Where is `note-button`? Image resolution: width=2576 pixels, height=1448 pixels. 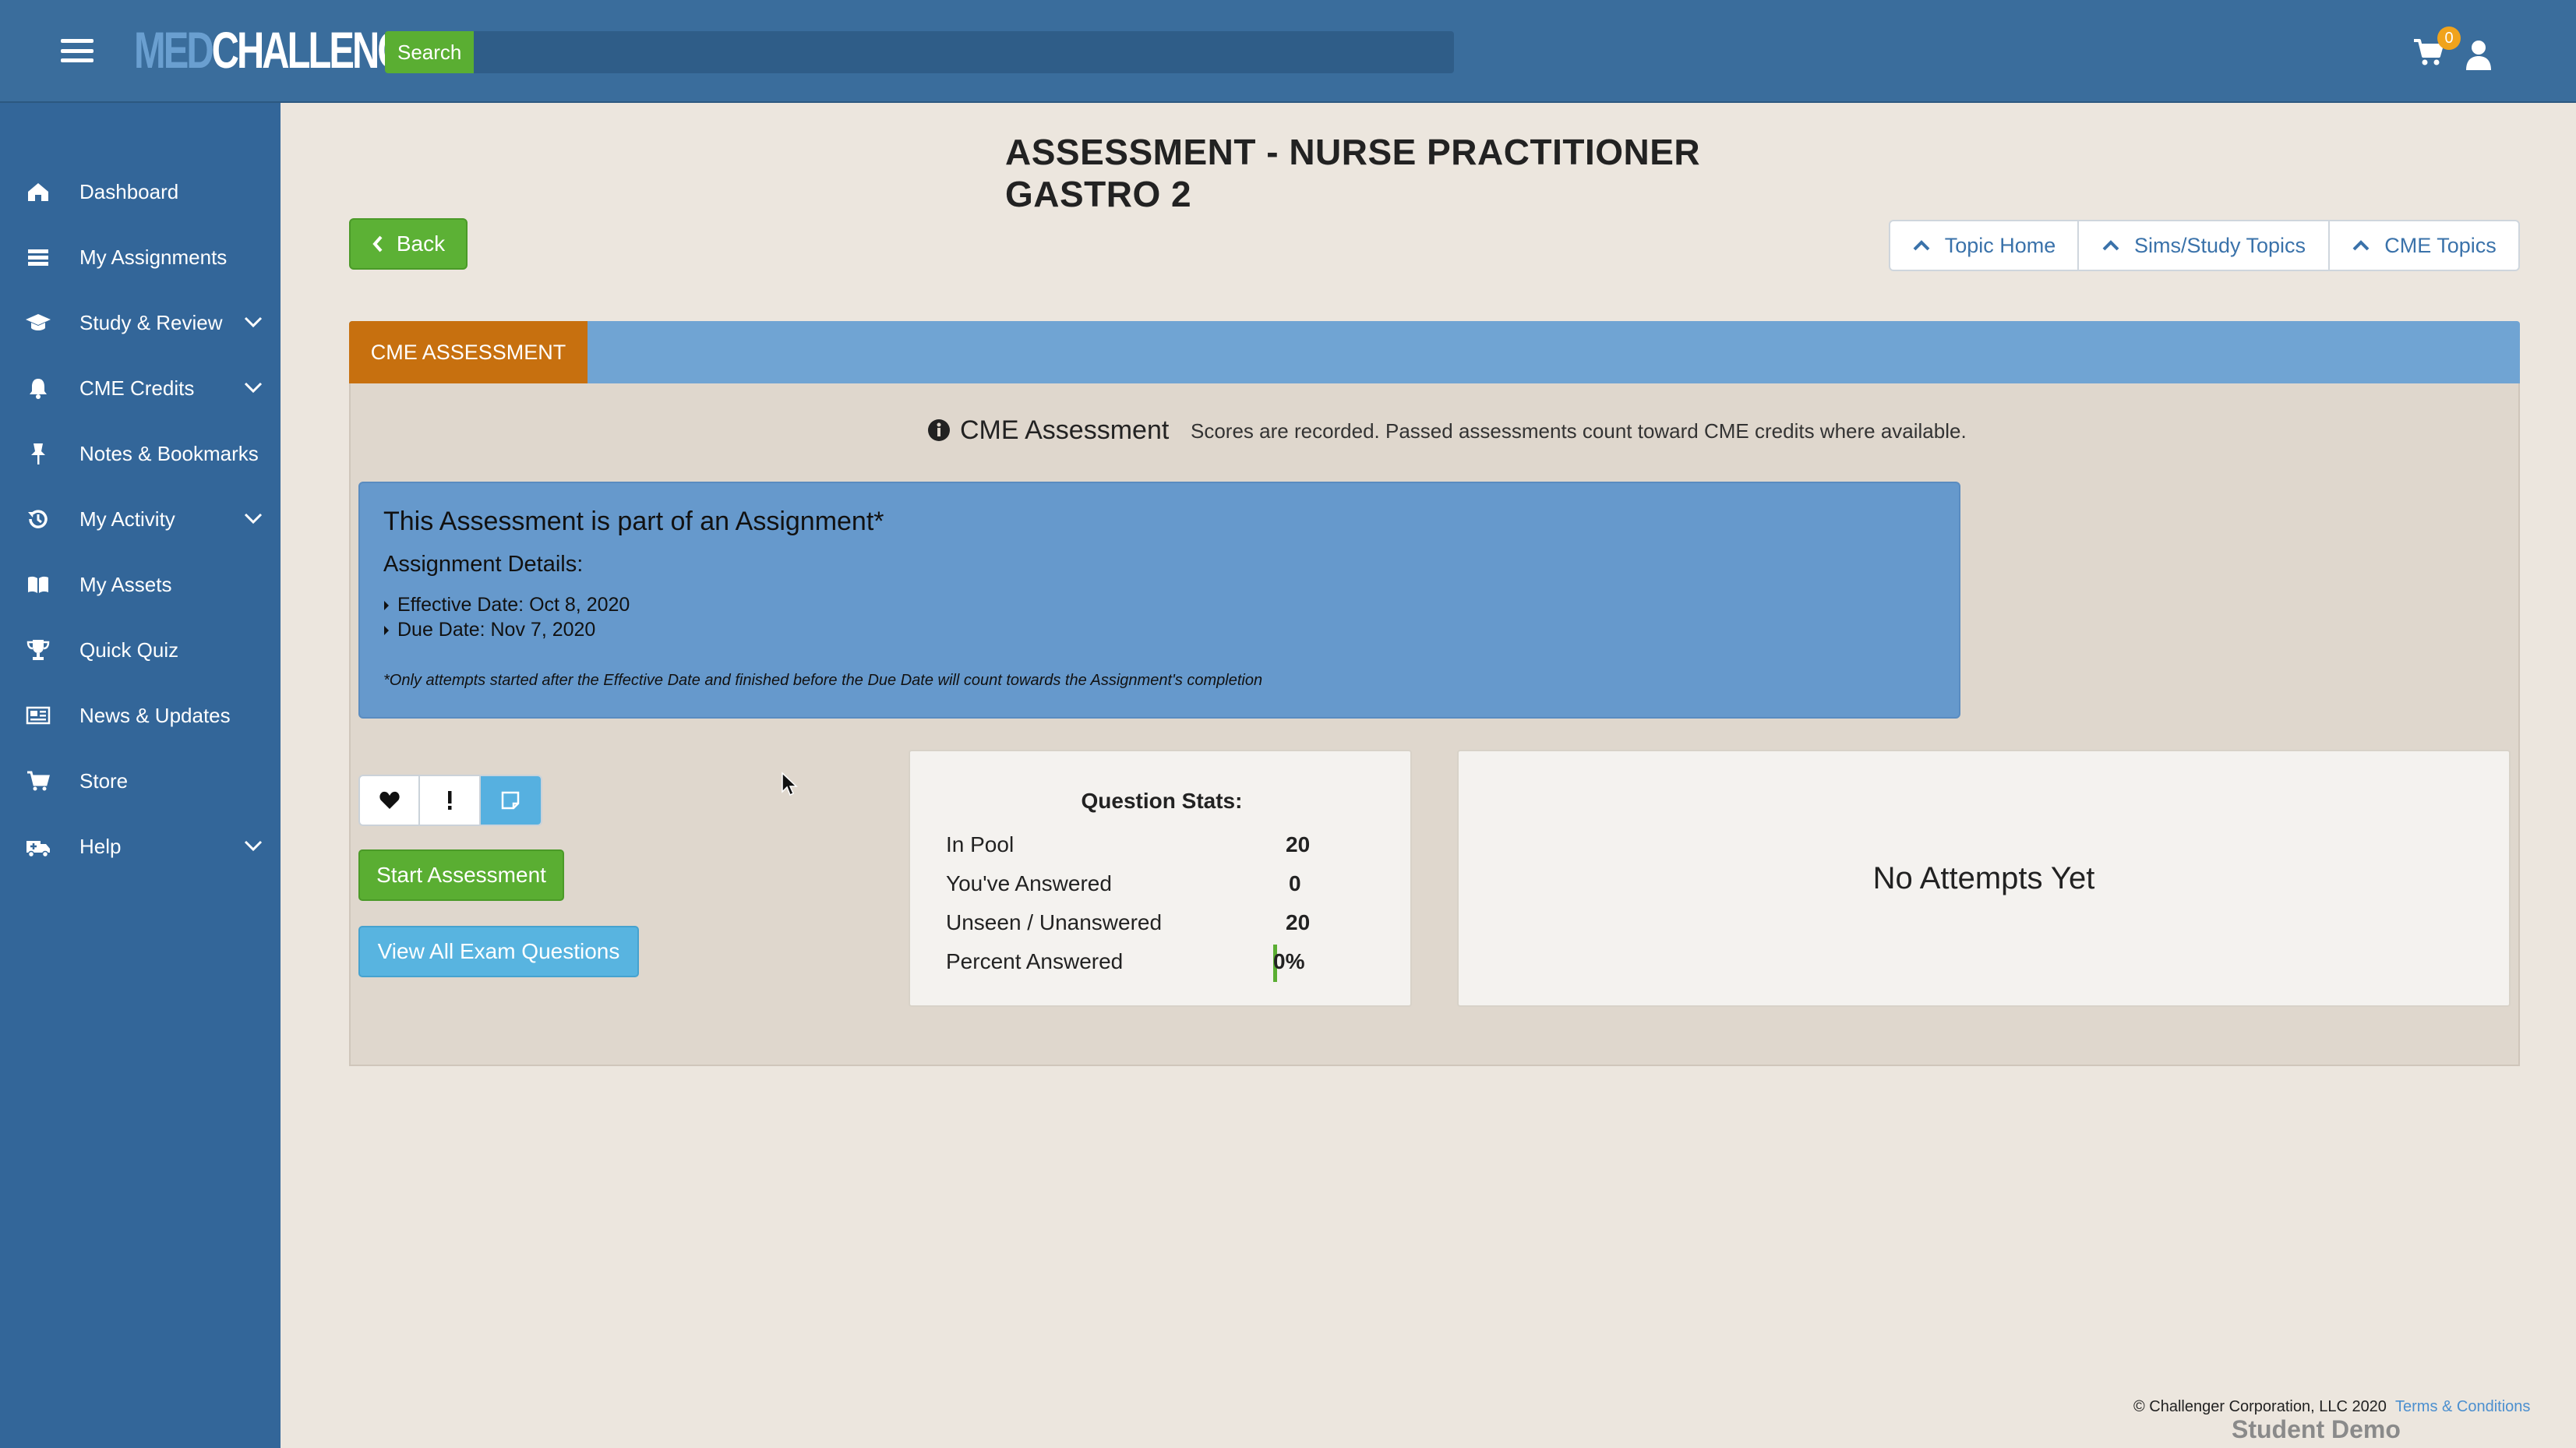
note-button is located at coordinates (510, 800).